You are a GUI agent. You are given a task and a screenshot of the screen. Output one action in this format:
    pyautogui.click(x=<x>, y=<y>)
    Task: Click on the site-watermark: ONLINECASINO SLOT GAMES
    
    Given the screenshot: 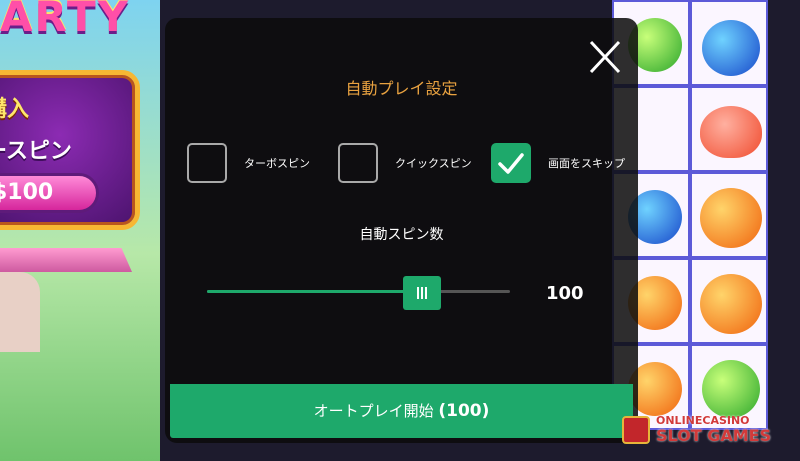 What is the action you would take?
    pyautogui.click(x=705, y=430)
    